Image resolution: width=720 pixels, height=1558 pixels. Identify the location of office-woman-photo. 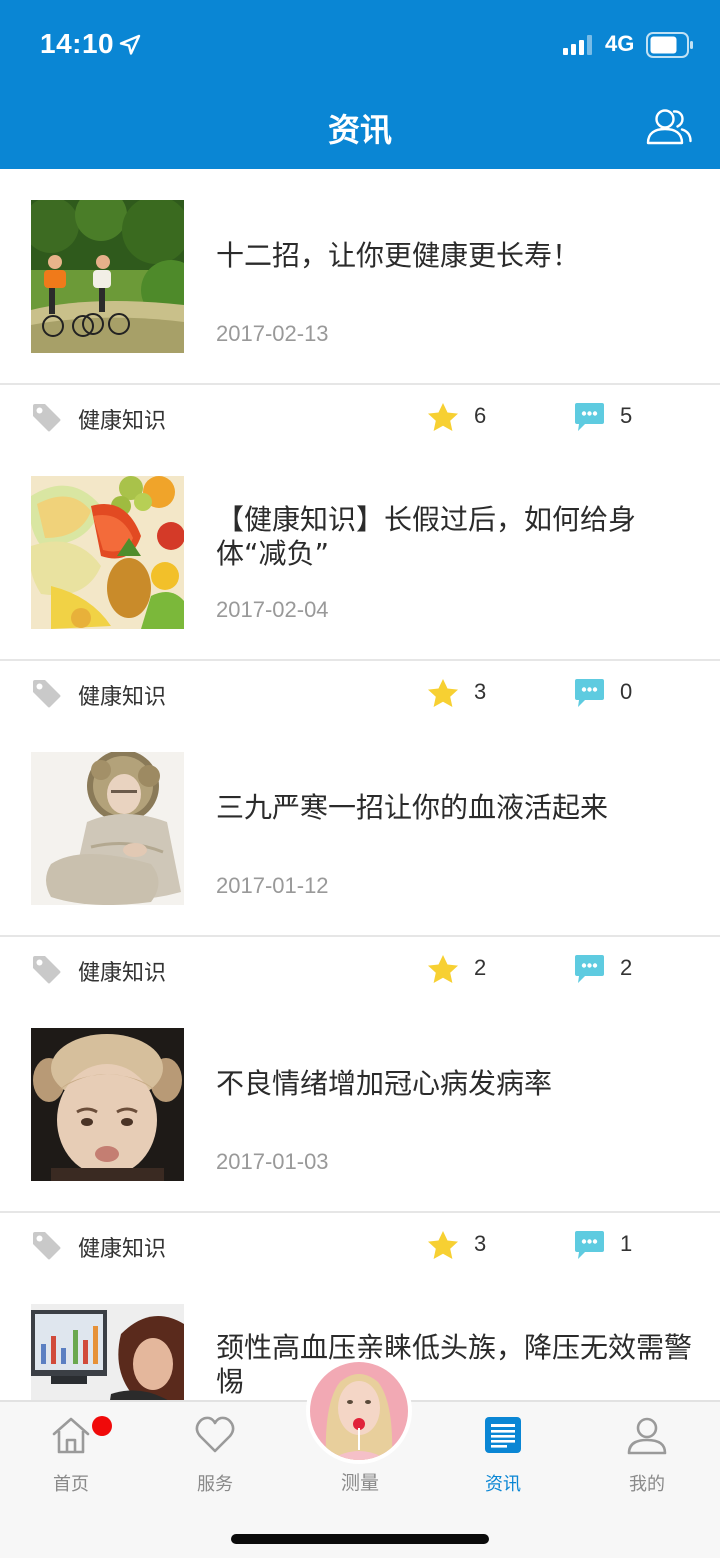
(107, 1352).